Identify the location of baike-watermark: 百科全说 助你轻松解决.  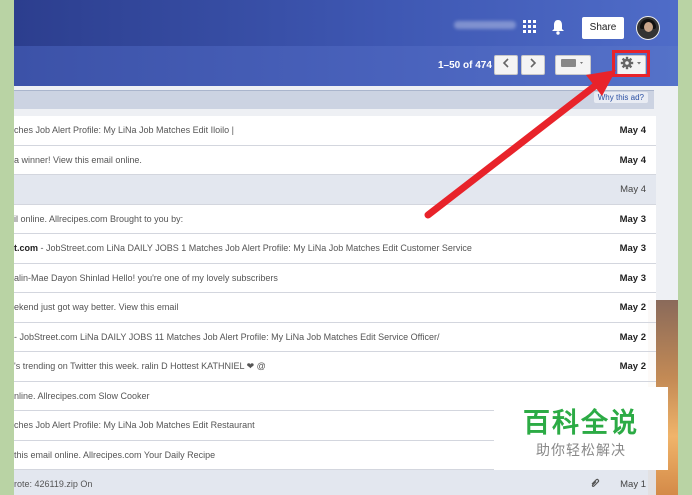
(581, 428).